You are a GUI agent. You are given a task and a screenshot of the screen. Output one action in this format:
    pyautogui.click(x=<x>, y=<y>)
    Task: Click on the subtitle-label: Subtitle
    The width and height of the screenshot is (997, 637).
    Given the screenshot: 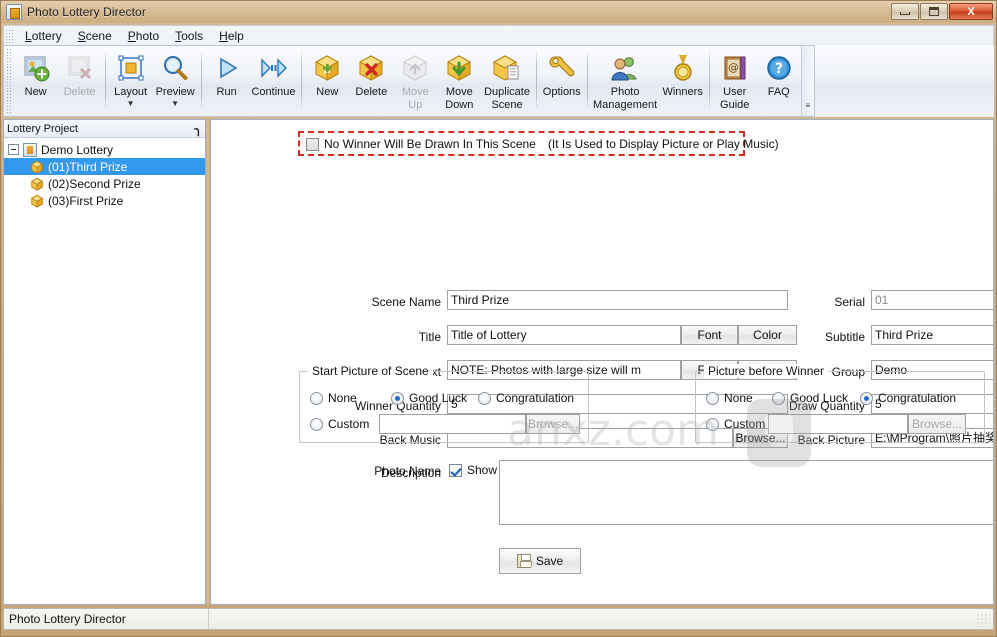 What is the action you would take?
    pyautogui.click(x=844, y=337)
    